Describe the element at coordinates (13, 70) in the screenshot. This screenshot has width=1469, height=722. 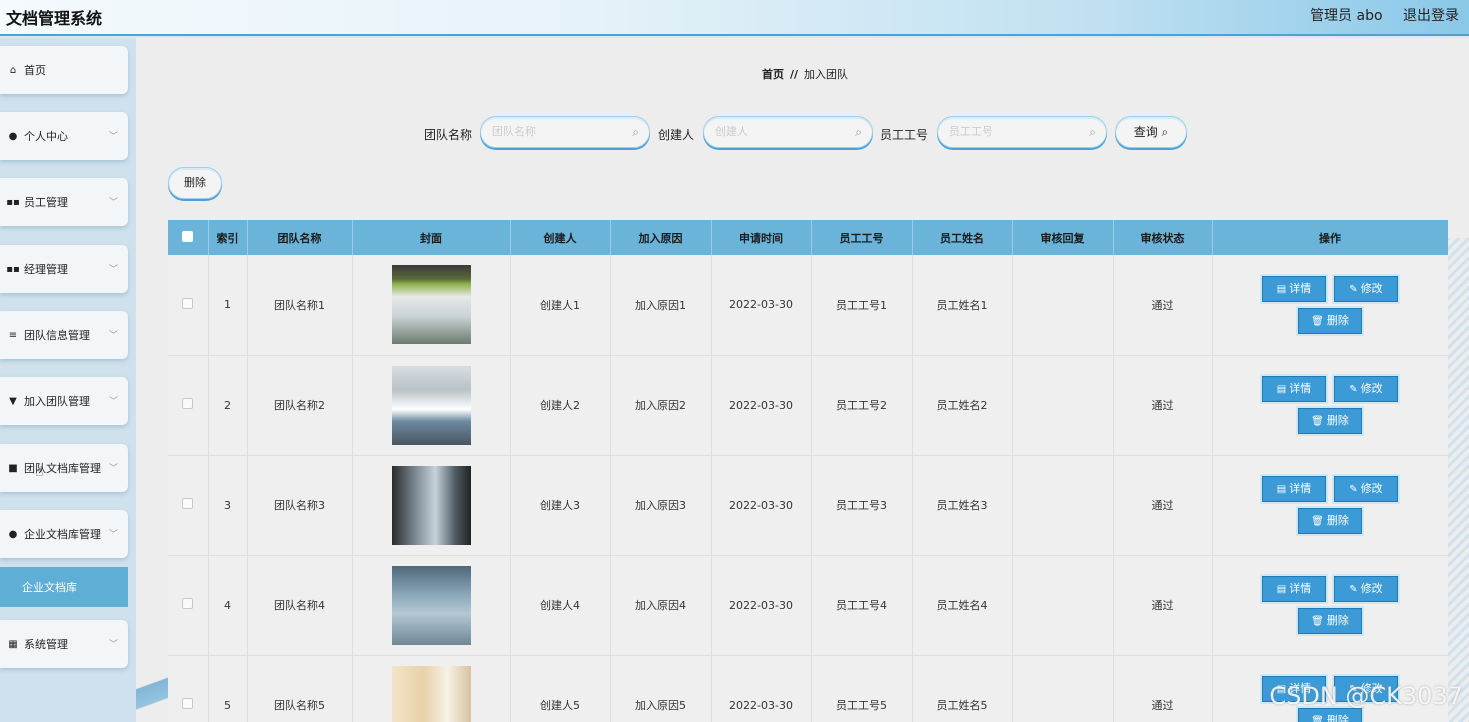
I see `home-icon: ⌂` at that location.